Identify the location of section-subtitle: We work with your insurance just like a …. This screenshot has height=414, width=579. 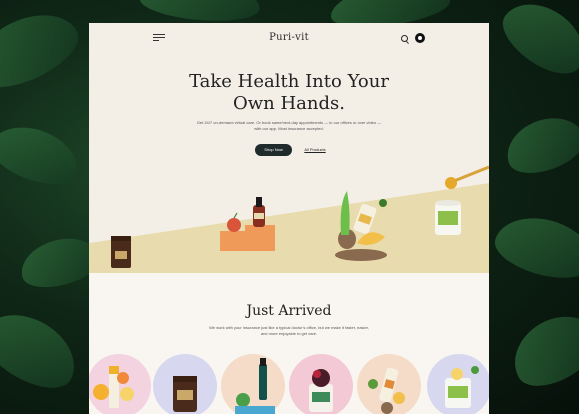
(289, 330).